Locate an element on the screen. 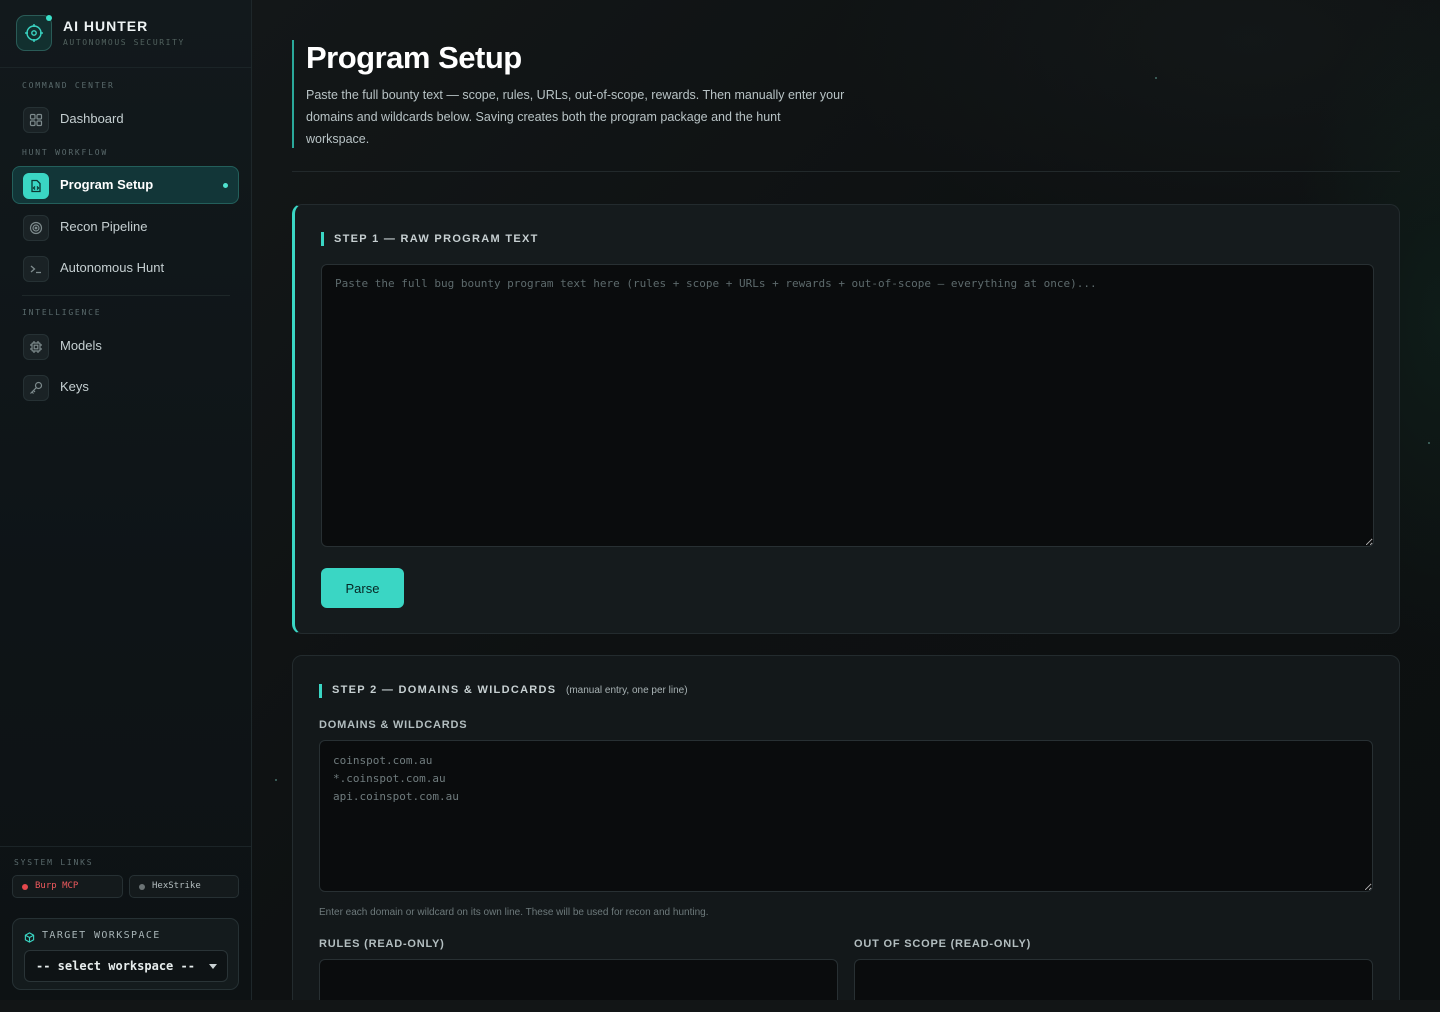 Image resolution: width=1440 pixels, height=1012 pixels. out-of-scope-field-label: OUT OF SCOPE (READ-ONLY) is located at coordinates (943, 944).